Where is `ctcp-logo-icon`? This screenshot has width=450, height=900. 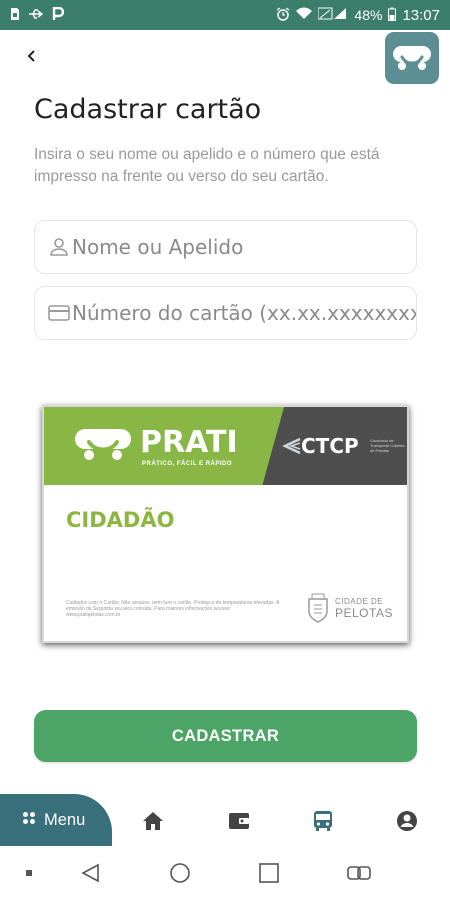
ctcp-logo-icon is located at coordinates (292, 446).